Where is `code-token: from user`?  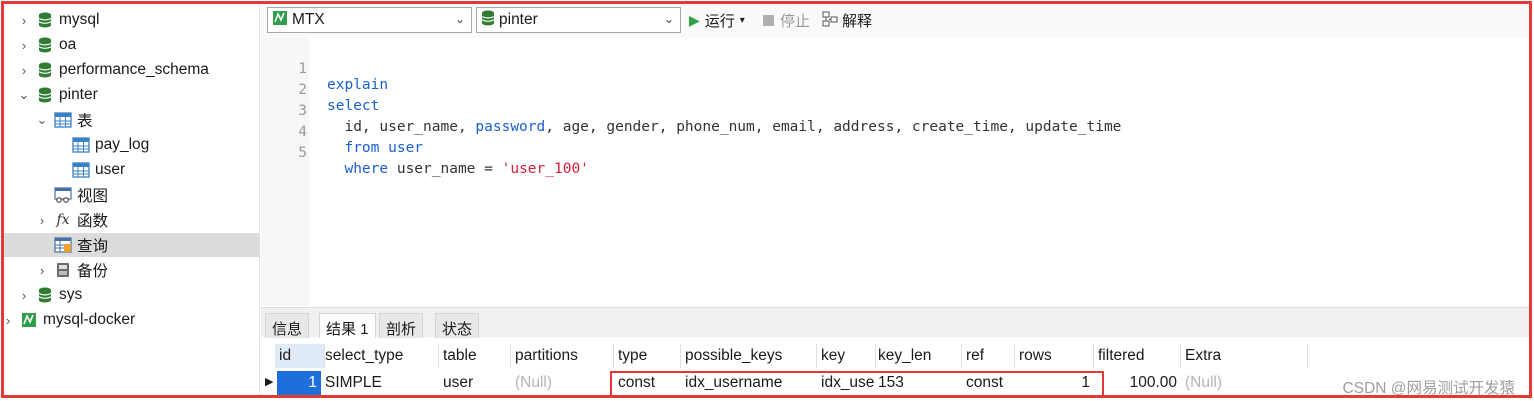
code-token: from user is located at coordinates (375, 148).